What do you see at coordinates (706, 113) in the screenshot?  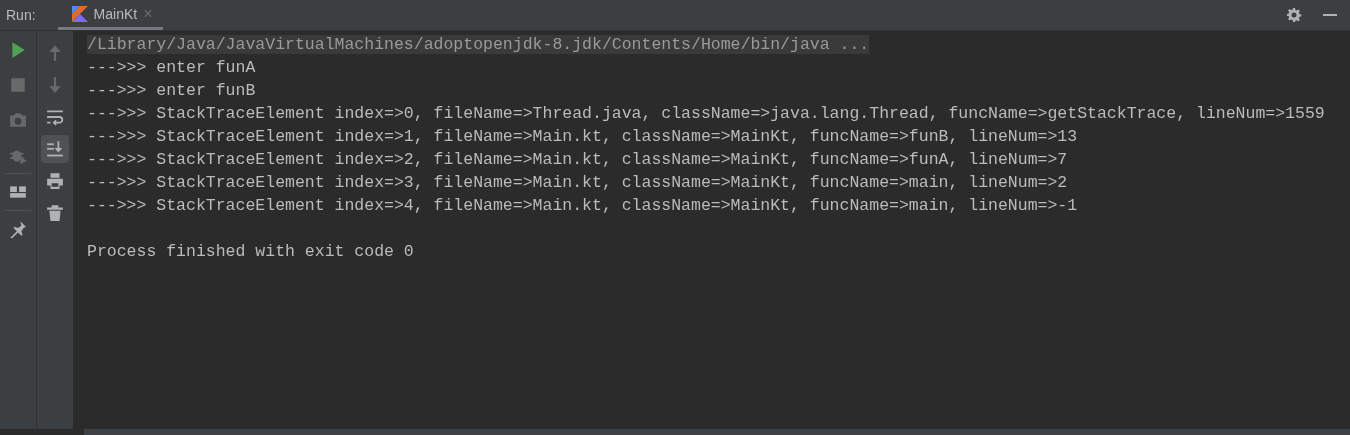 I see `console-line: --->>> StackTraceElement index=>0, fileName=>Thread.java, className=>java.lang.Thread, funcName=>getStackTrace, lineNum=>1559` at bounding box center [706, 113].